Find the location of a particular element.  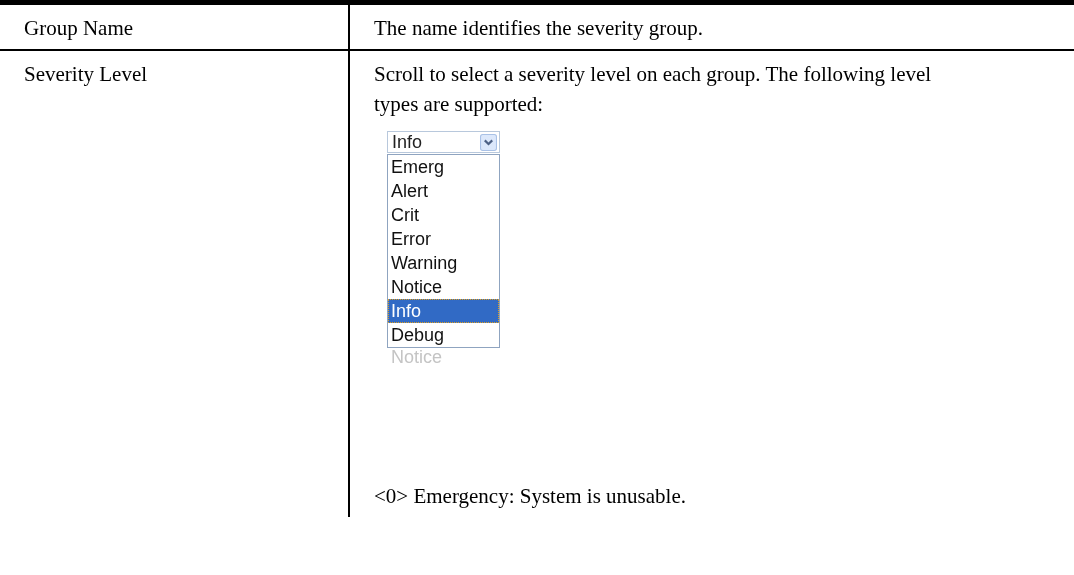

parameter-name: Severity Level is located at coordinates (86, 74).